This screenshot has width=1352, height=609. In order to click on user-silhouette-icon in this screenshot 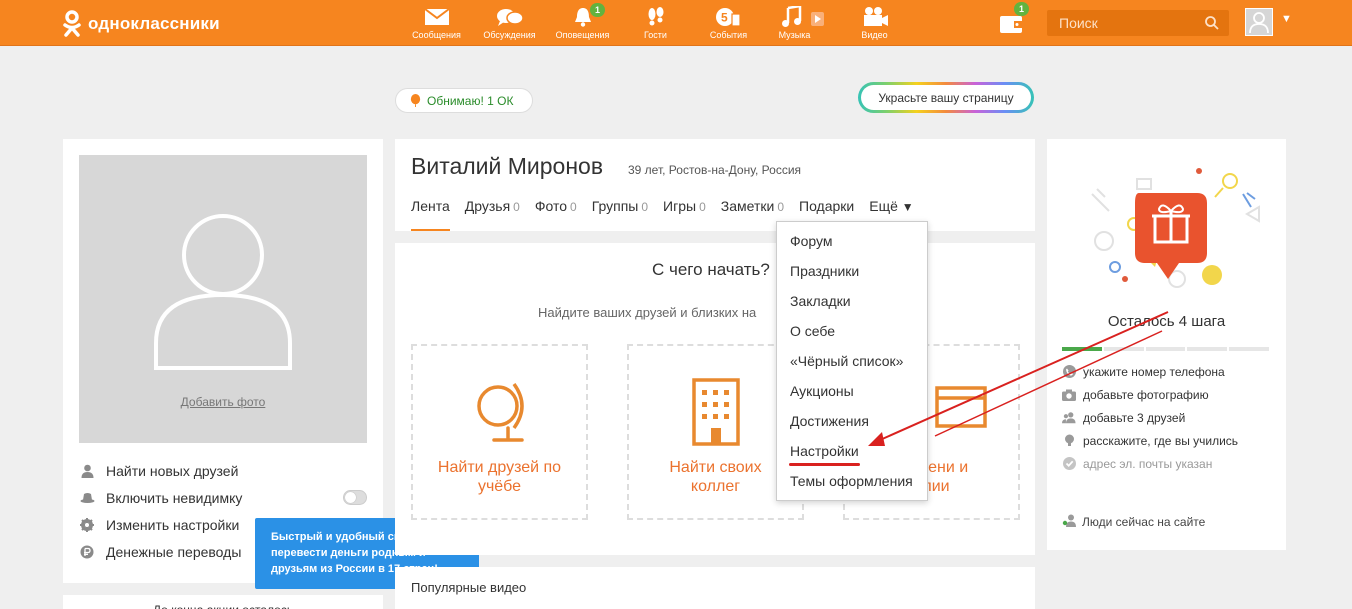, I will do `click(1259, 23)`.